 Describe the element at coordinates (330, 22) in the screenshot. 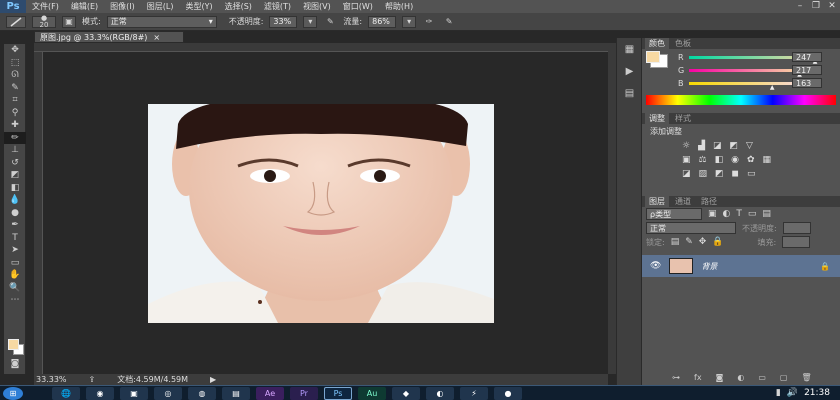

I see `pressure-opacity-icon: ✎` at that location.